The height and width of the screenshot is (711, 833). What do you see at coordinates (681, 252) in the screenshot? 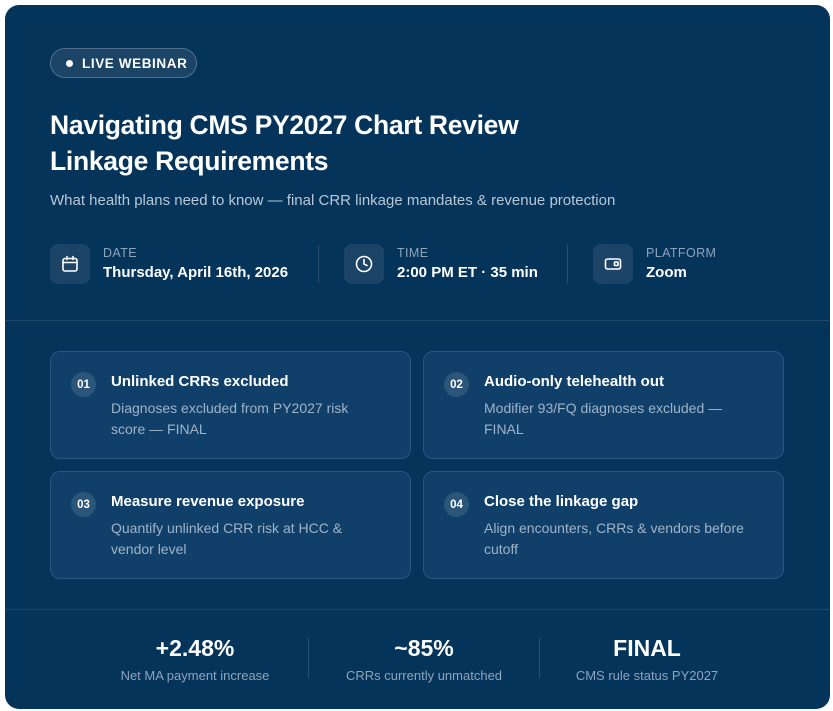
I see `platform-label: PLATFORM` at bounding box center [681, 252].